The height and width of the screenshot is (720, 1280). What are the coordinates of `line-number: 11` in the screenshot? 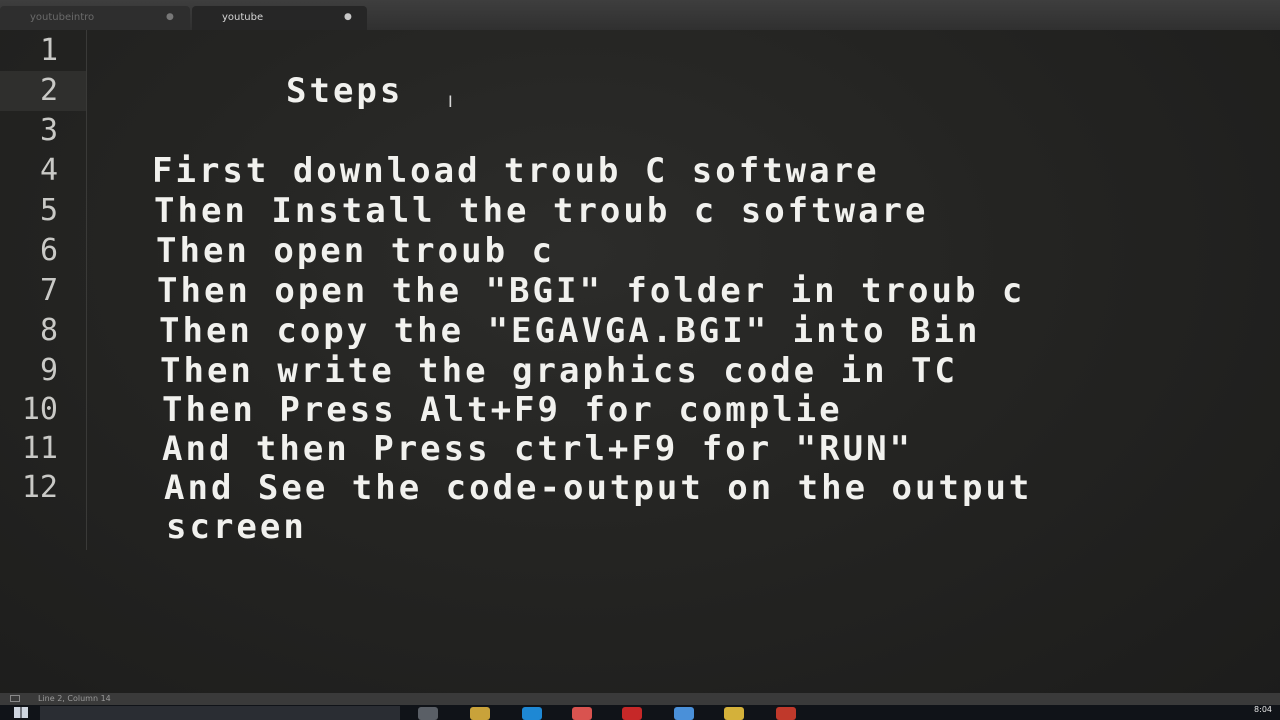 It's located at (39, 448).